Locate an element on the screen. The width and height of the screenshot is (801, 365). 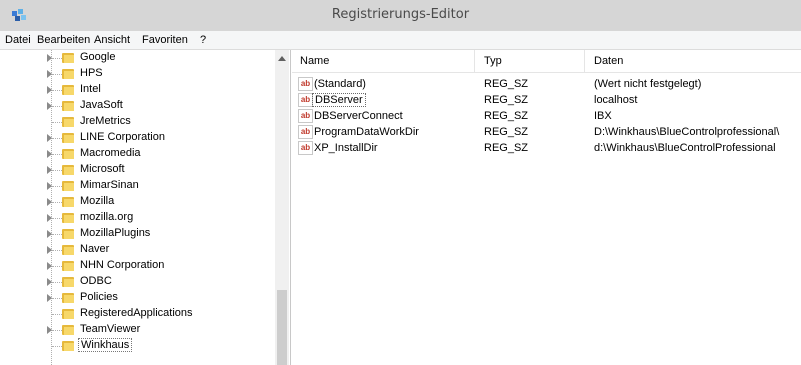
title-bar: Registrierungs-Editor is located at coordinates (400, 15).